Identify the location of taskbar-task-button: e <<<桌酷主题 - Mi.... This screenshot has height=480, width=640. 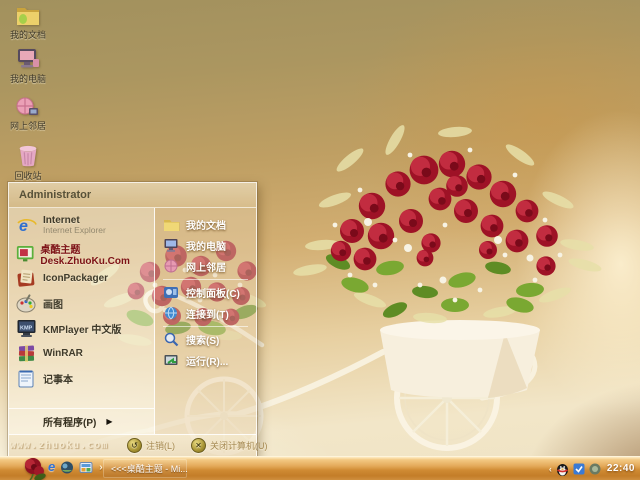
(145, 468).